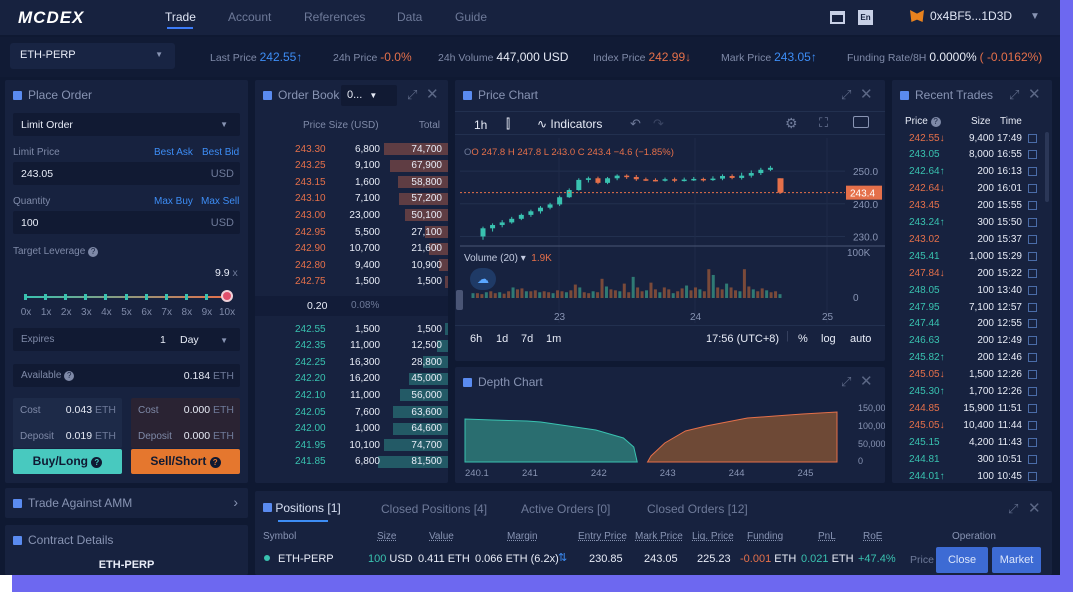 The width and height of the screenshot is (1073, 592). I want to click on tab-closed-orders: Closed Orders [12], so click(697, 509).